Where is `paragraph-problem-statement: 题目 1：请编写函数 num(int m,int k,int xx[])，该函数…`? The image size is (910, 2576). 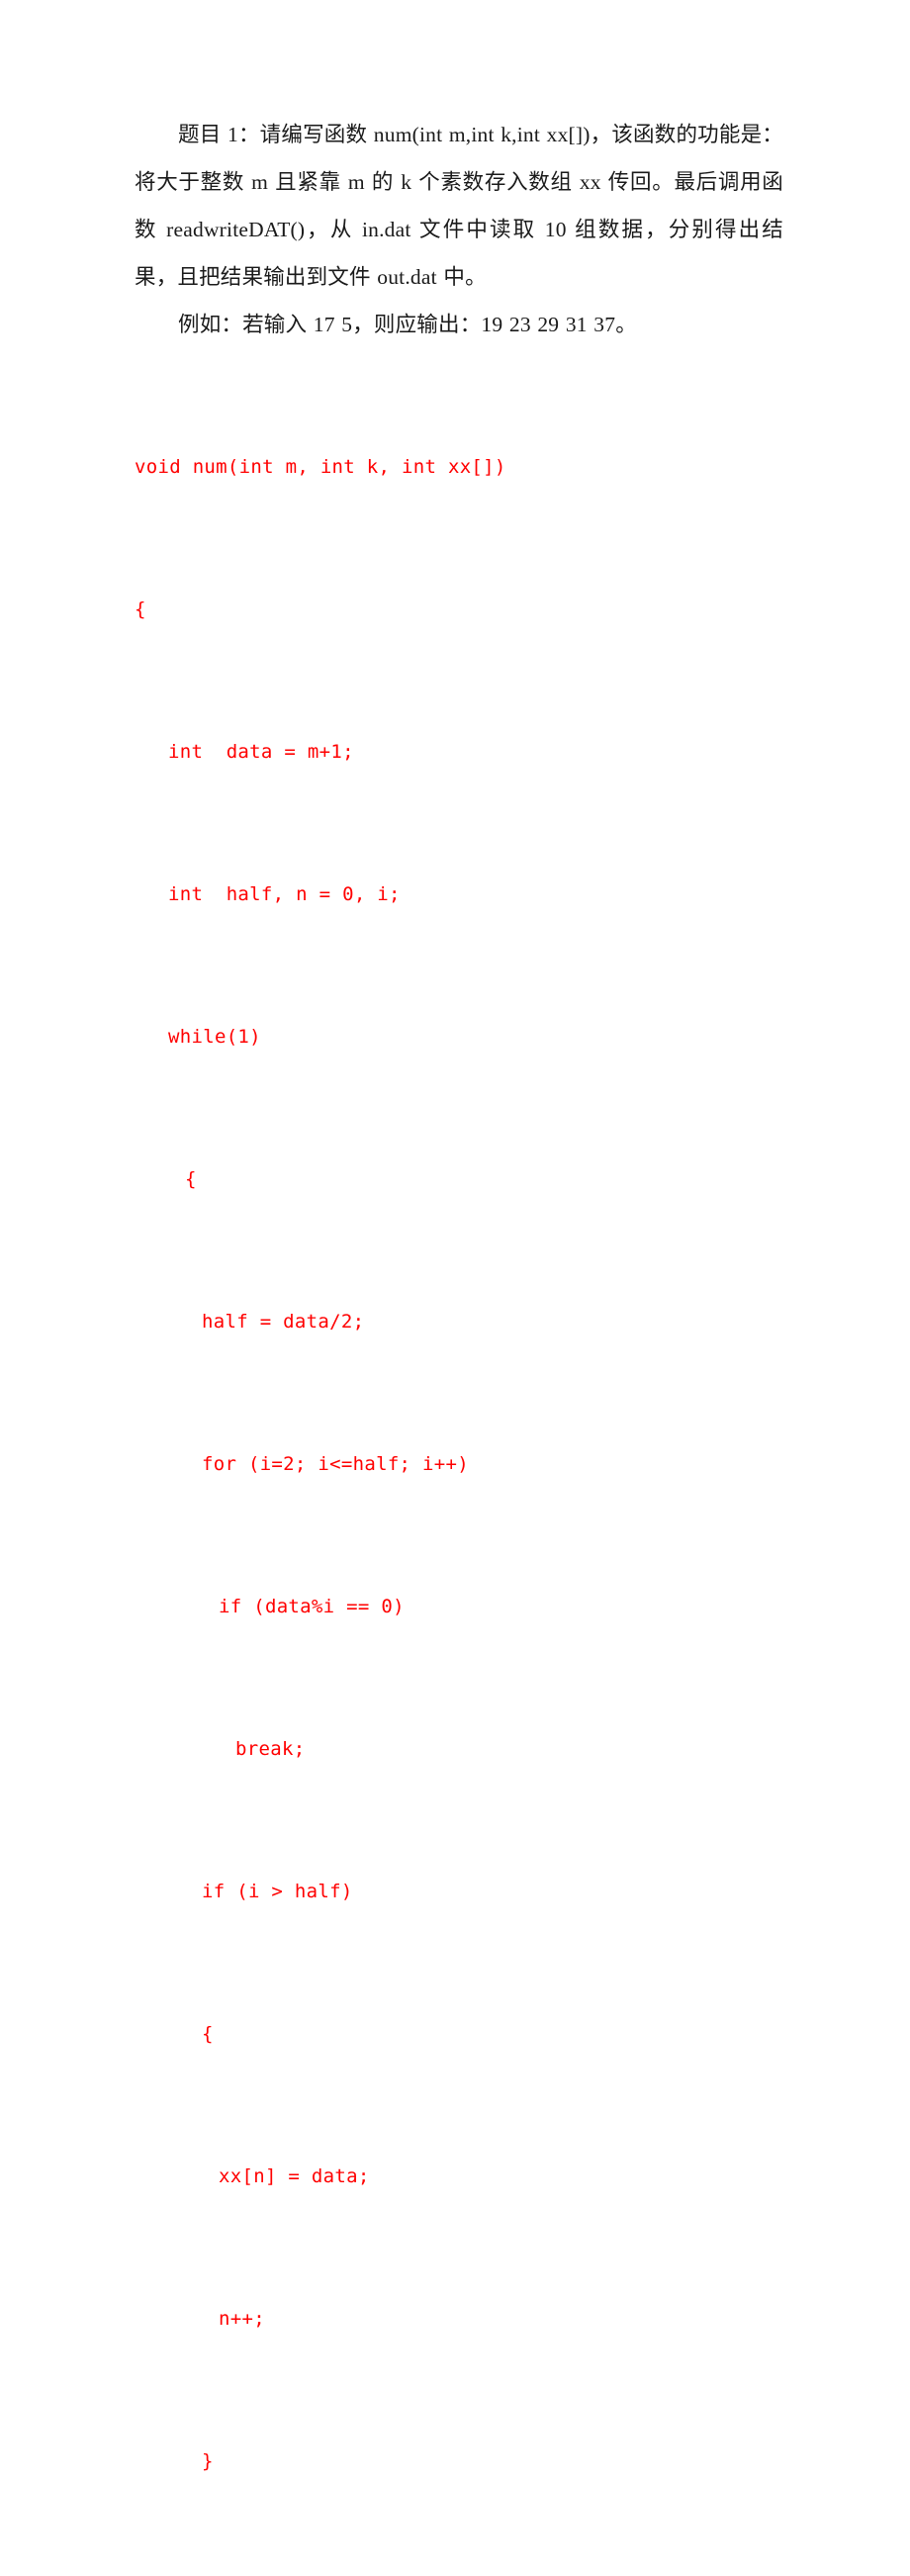 paragraph-problem-statement: 题目 1：请编写函数 num(int m,int k,int xx[])，该函数… is located at coordinates (459, 206).